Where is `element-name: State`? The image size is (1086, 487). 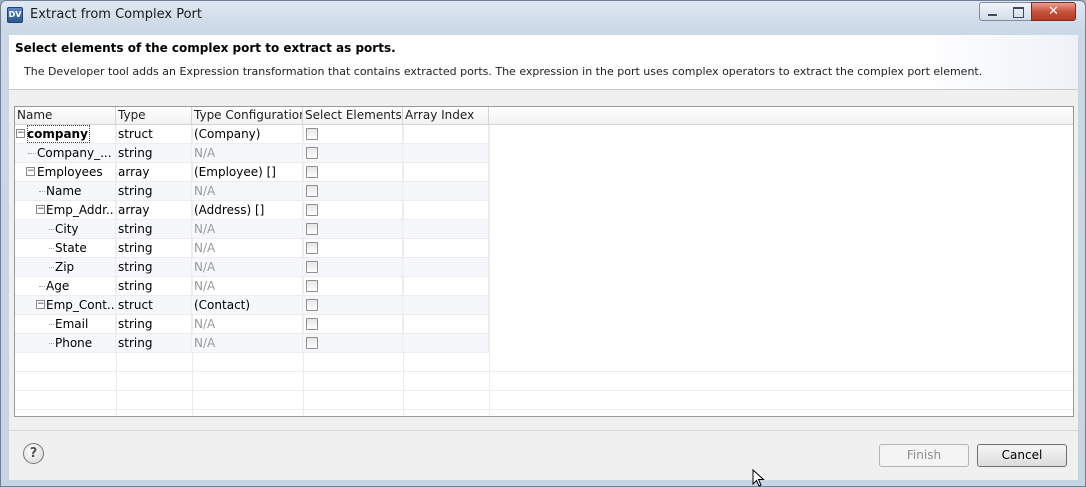
element-name: State is located at coordinates (71, 248).